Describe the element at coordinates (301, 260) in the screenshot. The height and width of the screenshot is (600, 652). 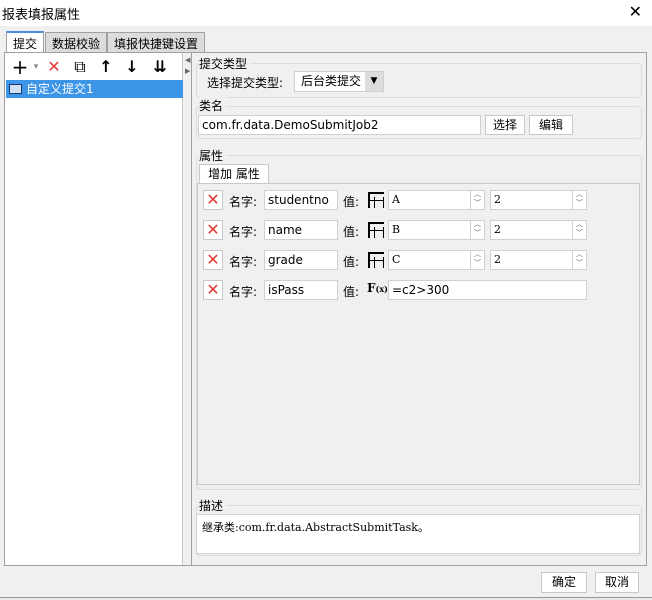
I see `property-name-input: grade` at that location.